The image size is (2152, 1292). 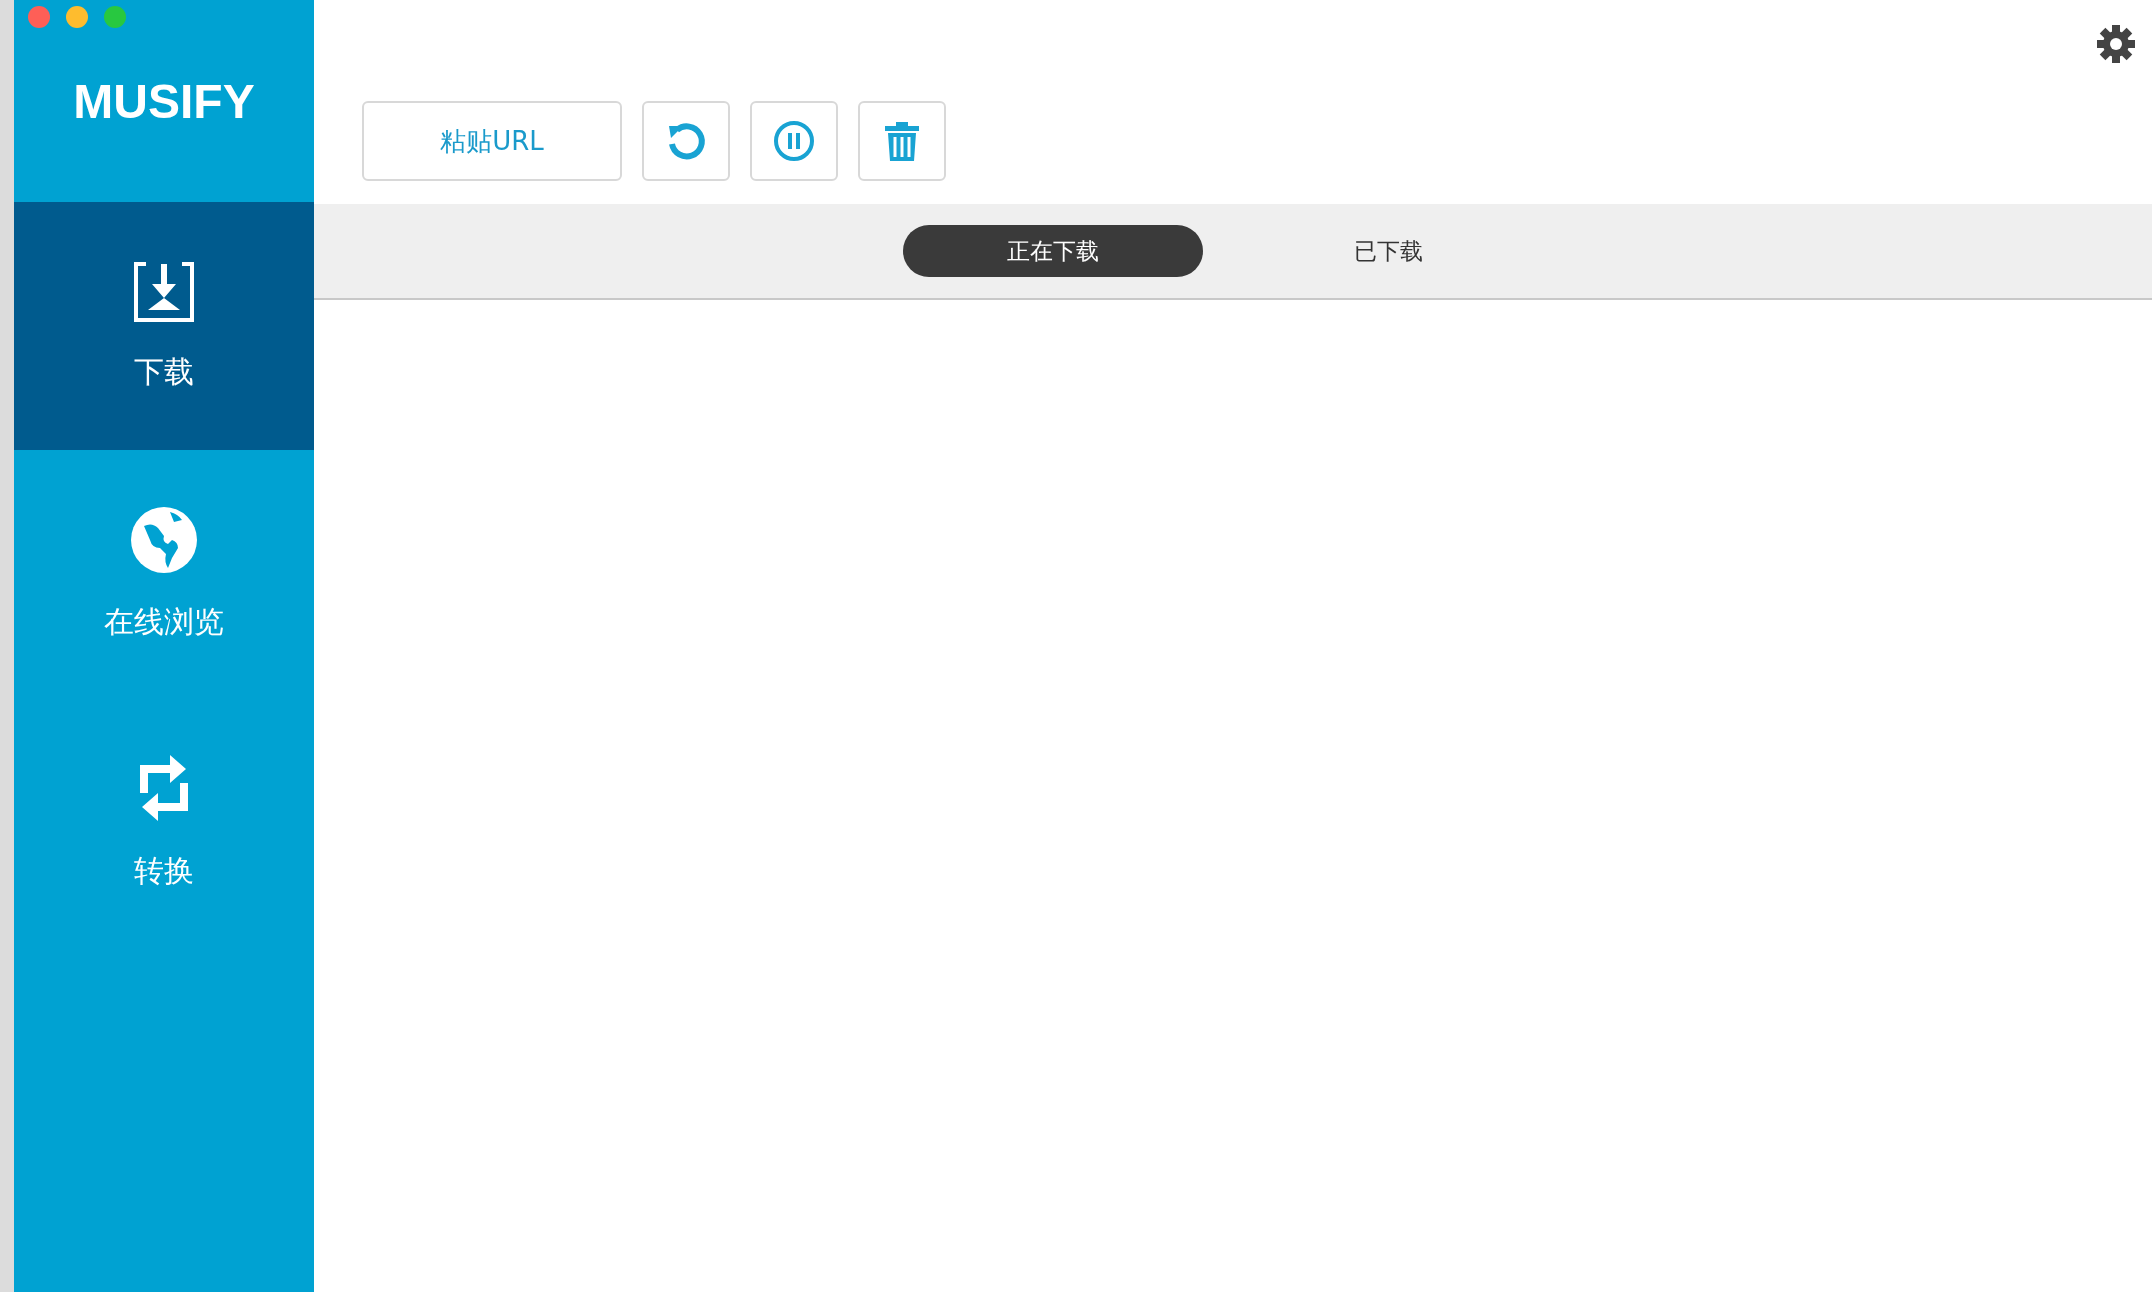 What do you see at coordinates (2116, 44) in the screenshot?
I see `settings-icon` at bounding box center [2116, 44].